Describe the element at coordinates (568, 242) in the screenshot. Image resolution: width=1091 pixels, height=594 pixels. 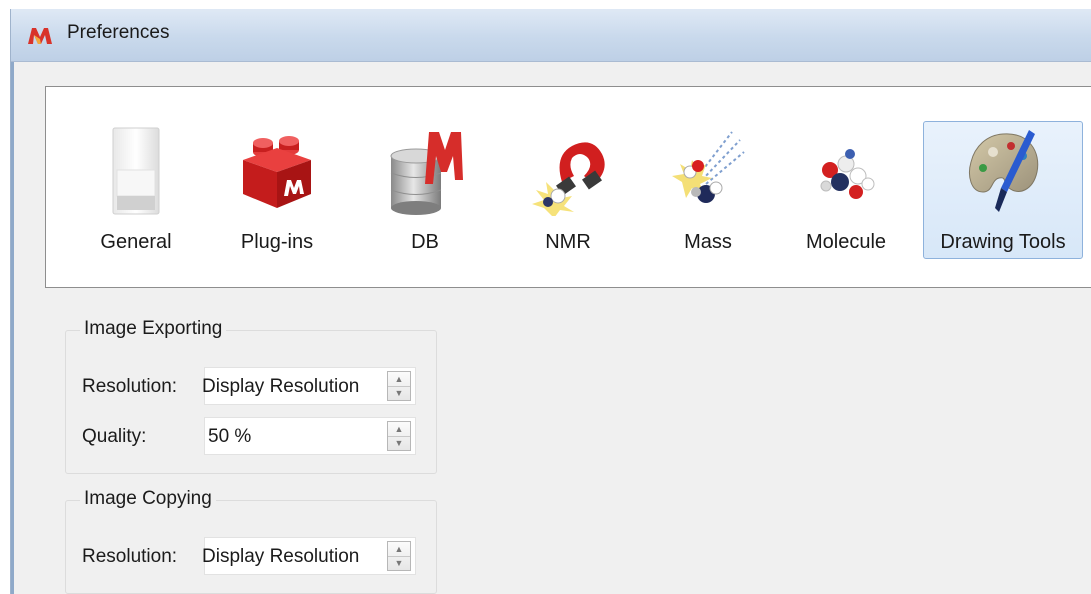
I see `tab-nmr-label: NMR` at that location.